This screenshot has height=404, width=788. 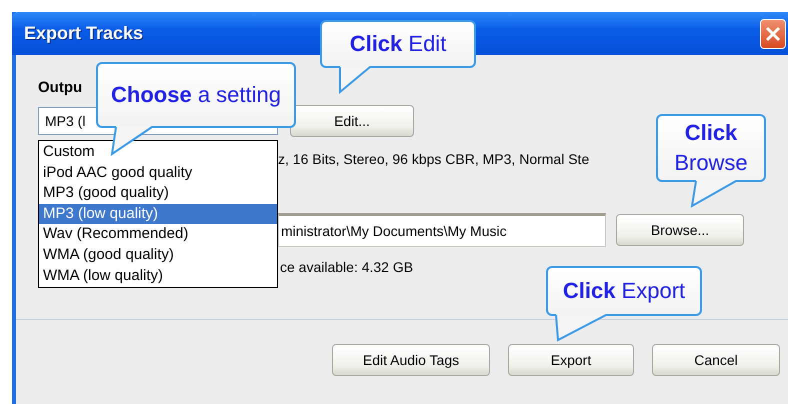 I want to click on callout: Click Edit, so click(x=398, y=44).